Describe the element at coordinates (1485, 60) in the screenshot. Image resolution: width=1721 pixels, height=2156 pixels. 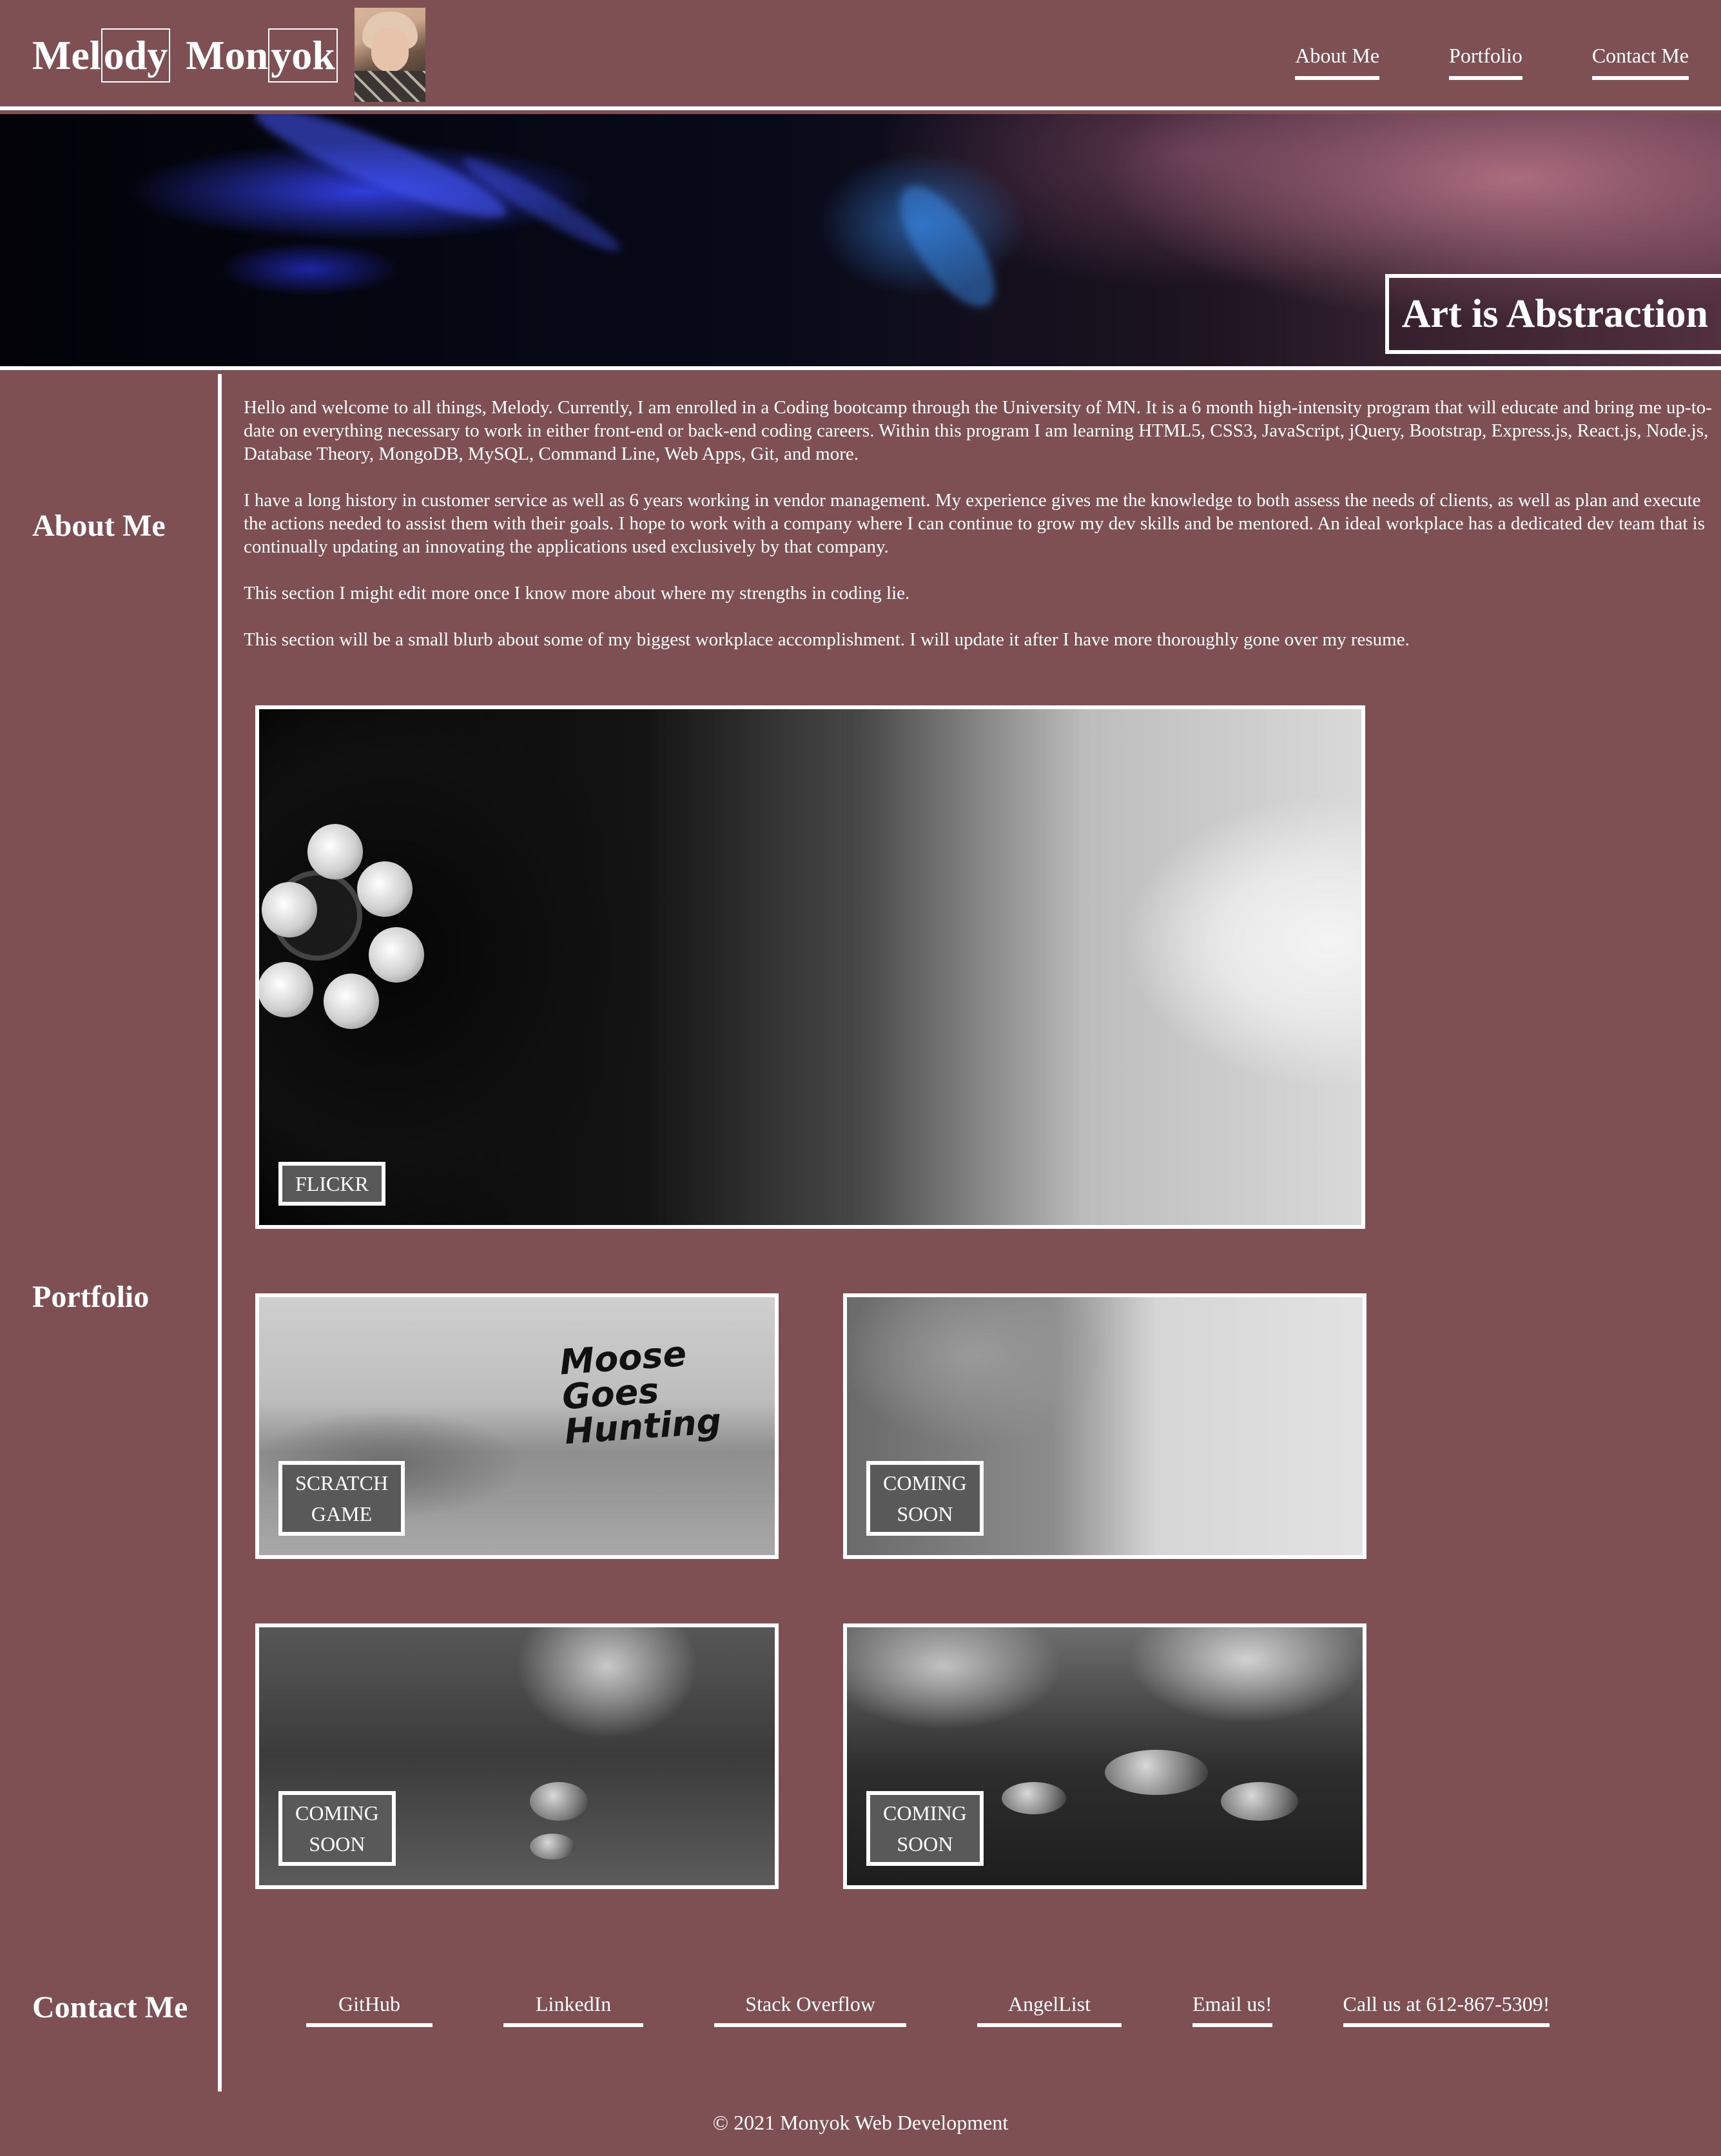
I see `nav-link-portfolio: Portfolio` at that location.